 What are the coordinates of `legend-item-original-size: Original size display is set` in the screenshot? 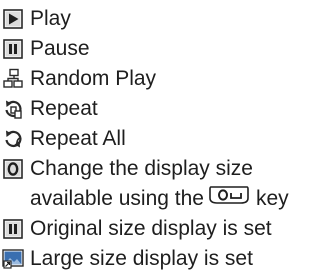 It's located at (166, 229).